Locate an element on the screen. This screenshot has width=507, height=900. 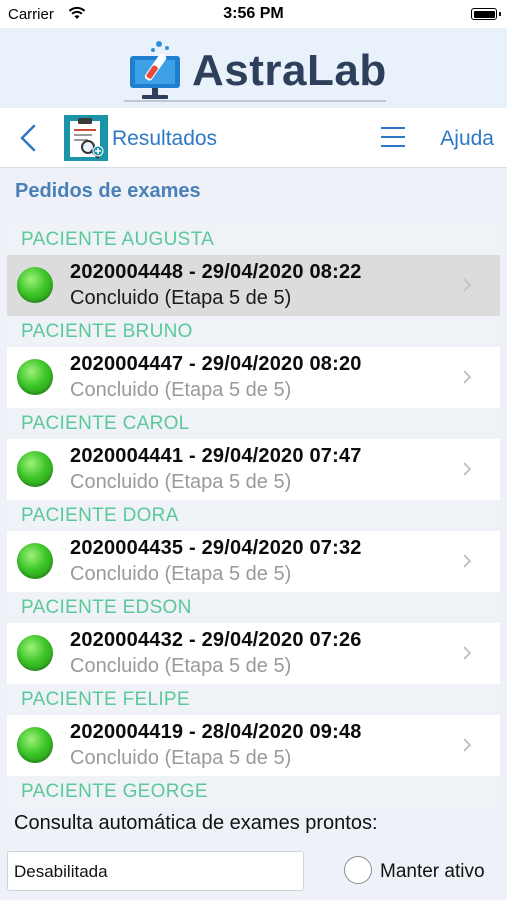
logo-underline is located at coordinates (255, 101).